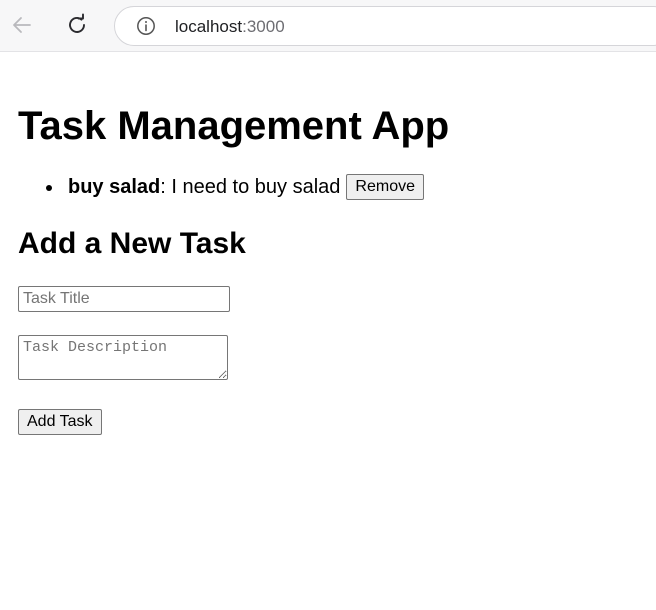  Describe the element at coordinates (256, 187) in the screenshot. I see `task-description: I need to buy salad` at that location.